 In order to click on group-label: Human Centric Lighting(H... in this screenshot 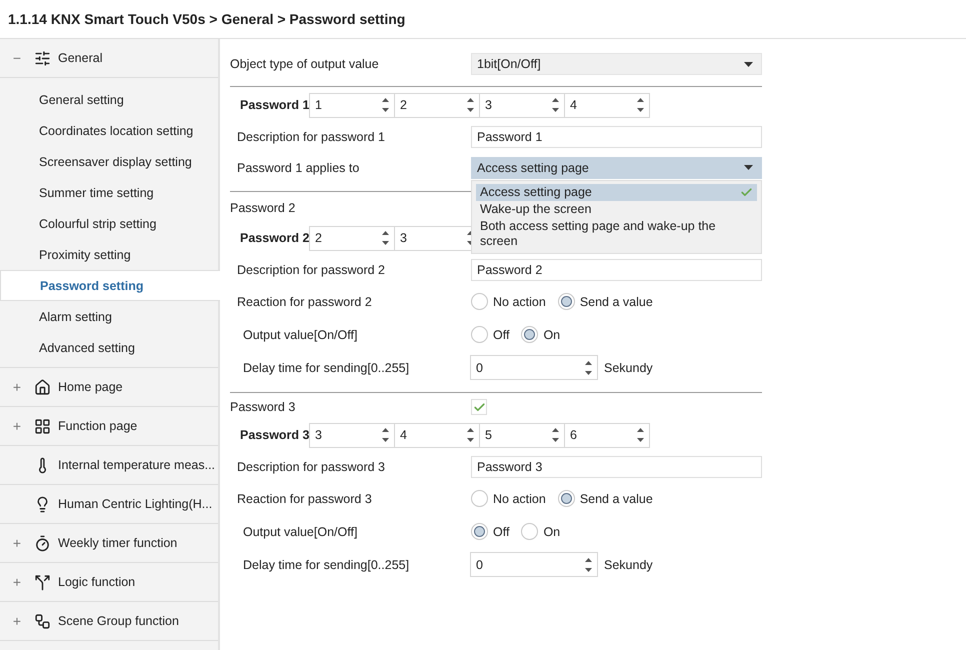, I will do `click(135, 504)`.